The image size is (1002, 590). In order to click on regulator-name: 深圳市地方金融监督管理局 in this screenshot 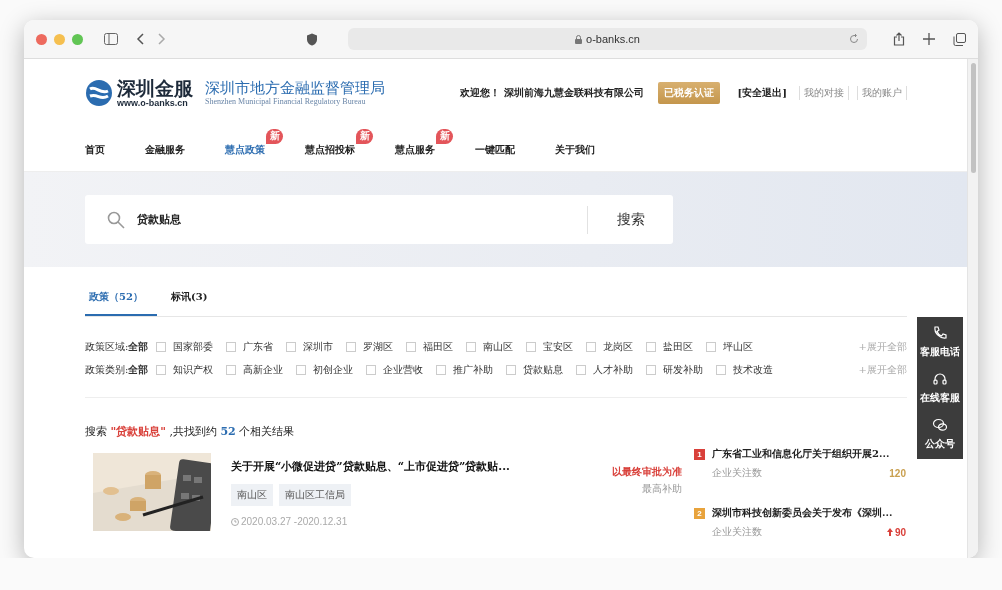, I will do `click(295, 88)`.